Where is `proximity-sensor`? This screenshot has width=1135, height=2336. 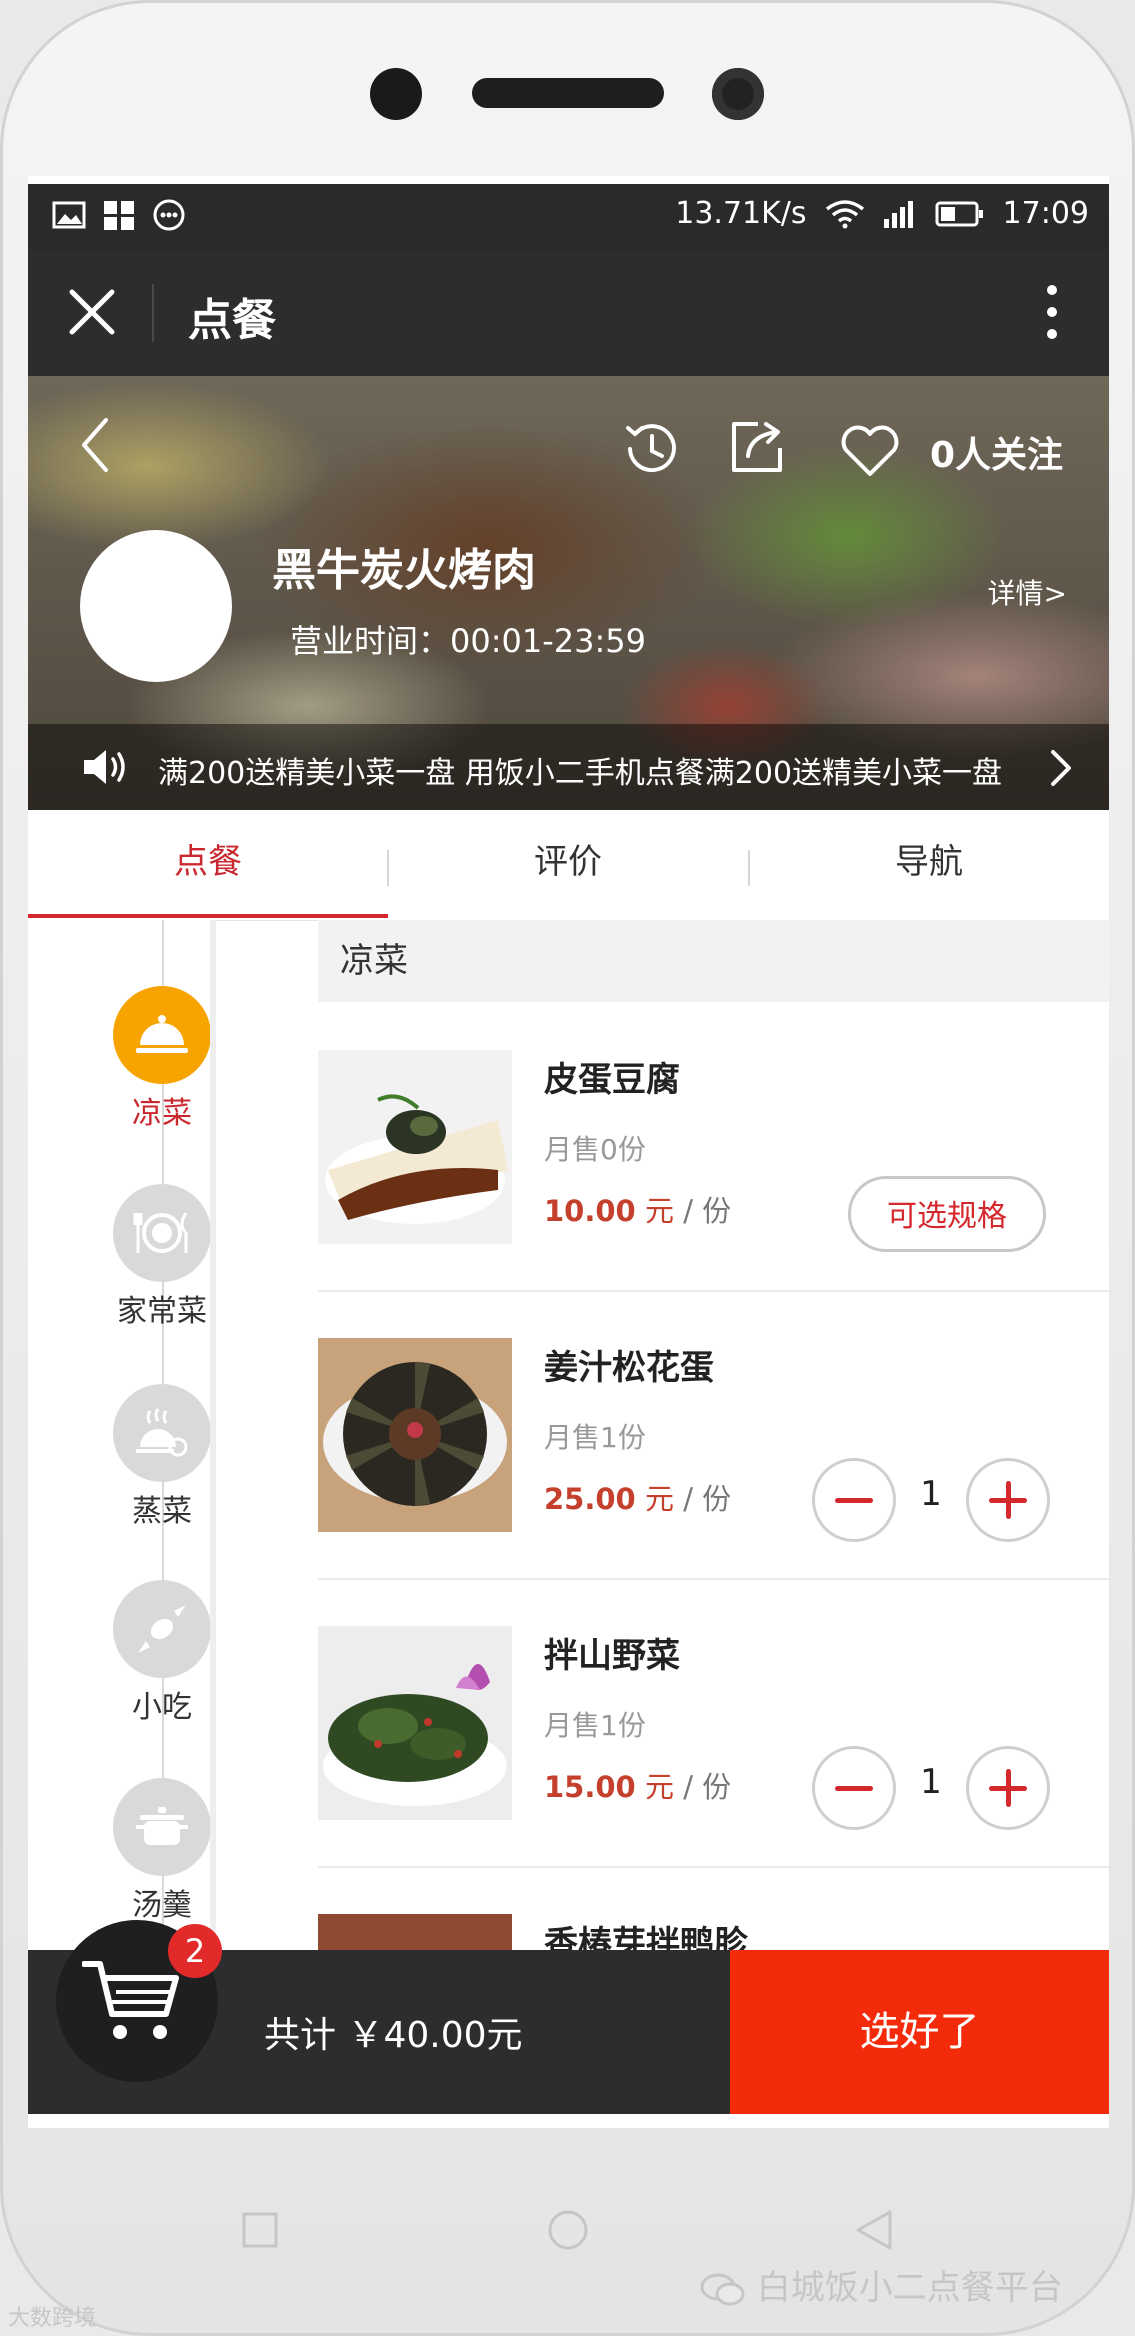 proximity-sensor is located at coordinates (396, 94).